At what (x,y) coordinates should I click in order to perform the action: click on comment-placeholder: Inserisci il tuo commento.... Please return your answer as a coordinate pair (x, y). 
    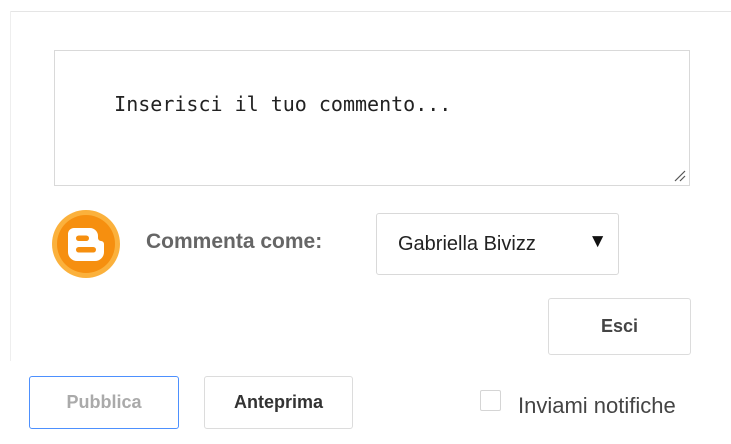
    Looking at the image, I should click on (283, 104).